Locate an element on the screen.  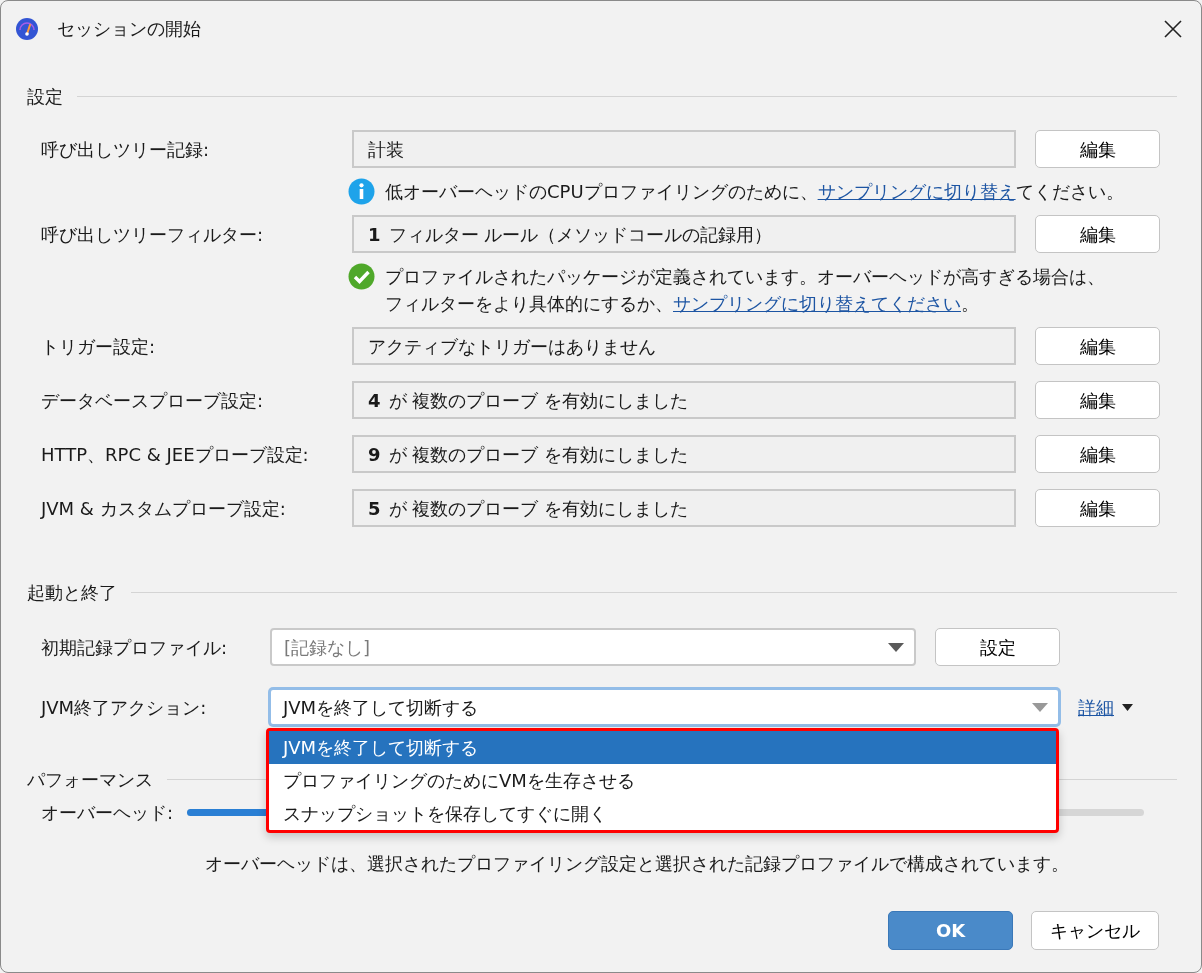
details-link: 詳細 is located at coordinates (1096, 707).